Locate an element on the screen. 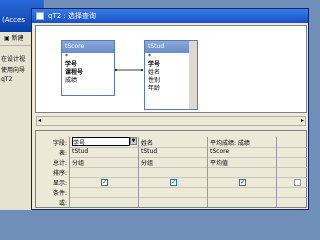  field-cell-col1: 学号 is located at coordinates (101, 141).